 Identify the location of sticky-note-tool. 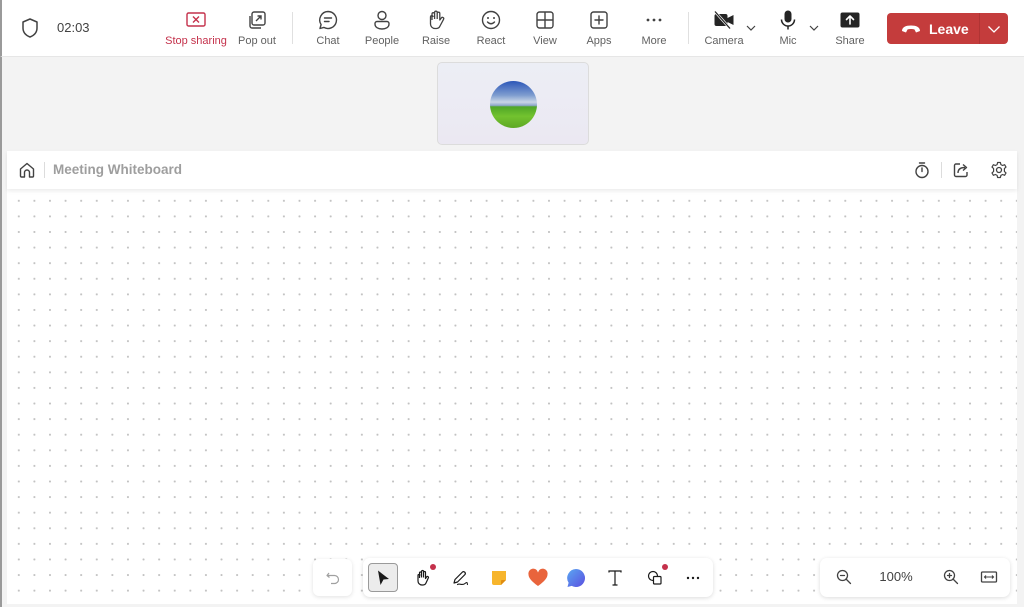
(499, 577).